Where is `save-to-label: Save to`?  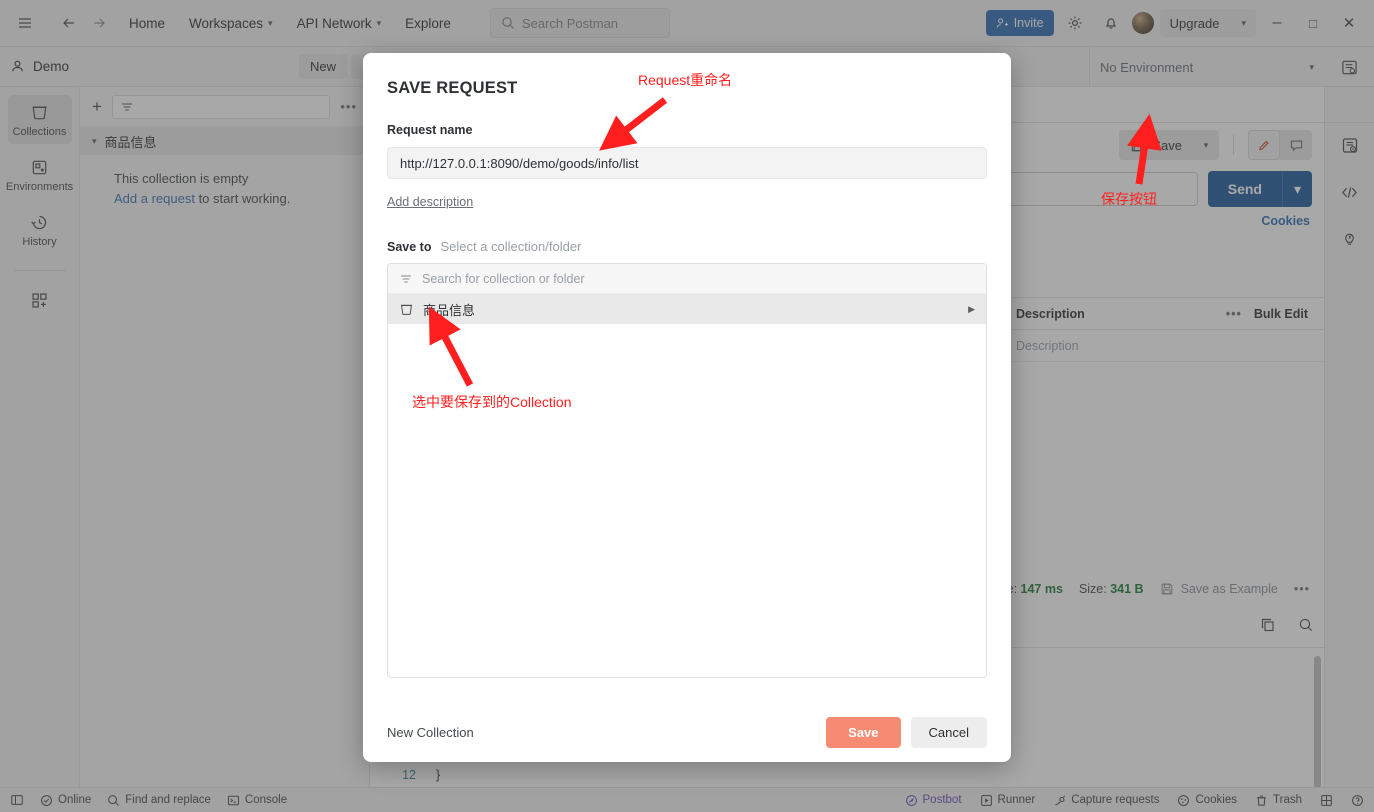
save-to-label: Save to is located at coordinates (409, 247).